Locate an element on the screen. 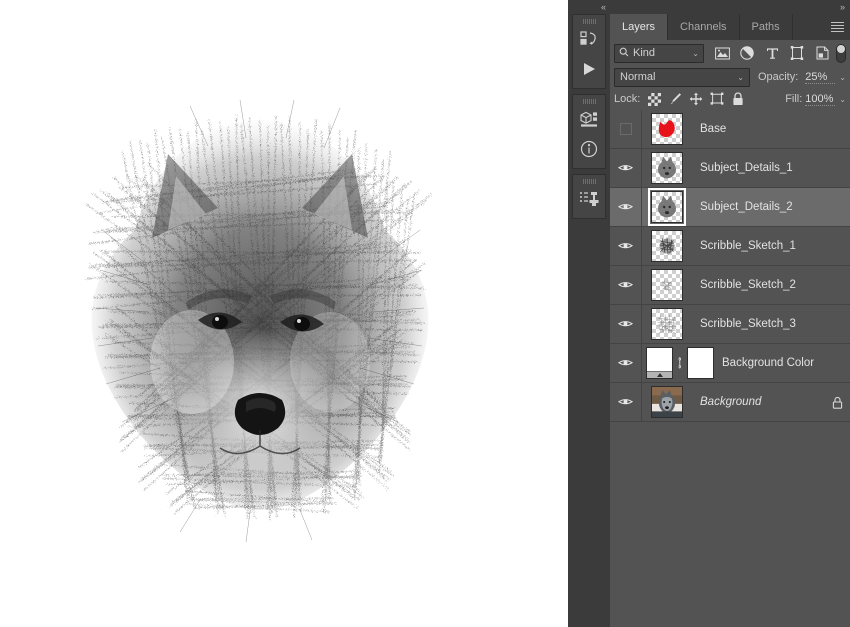 This screenshot has height=627, width=850. tab-paths-label: Paths is located at coordinates (765, 27).